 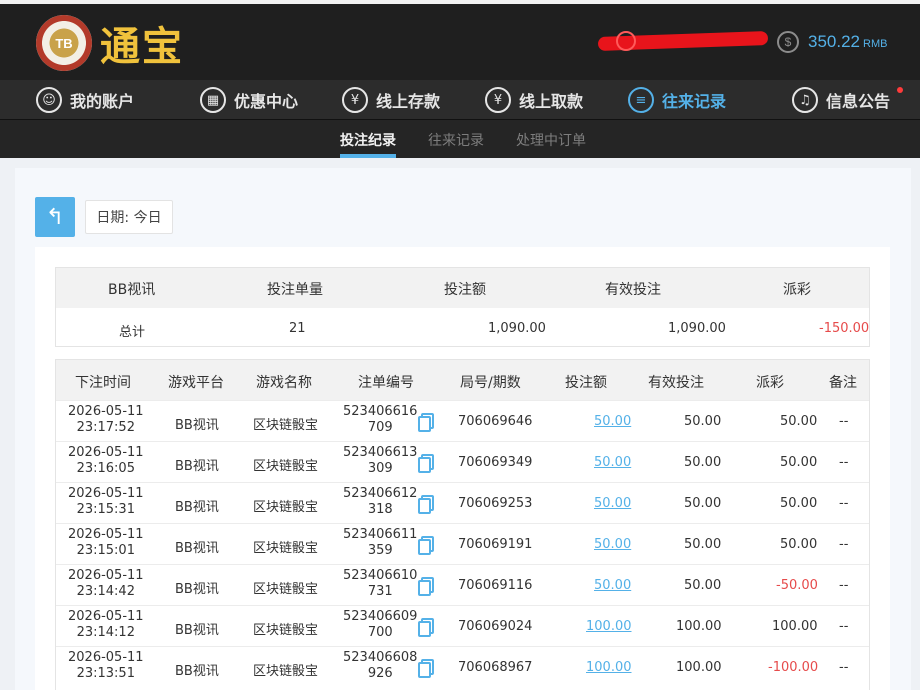 I want to click on nav-online-deposit: ¥ 线上存款, so click(x=391, y=100).